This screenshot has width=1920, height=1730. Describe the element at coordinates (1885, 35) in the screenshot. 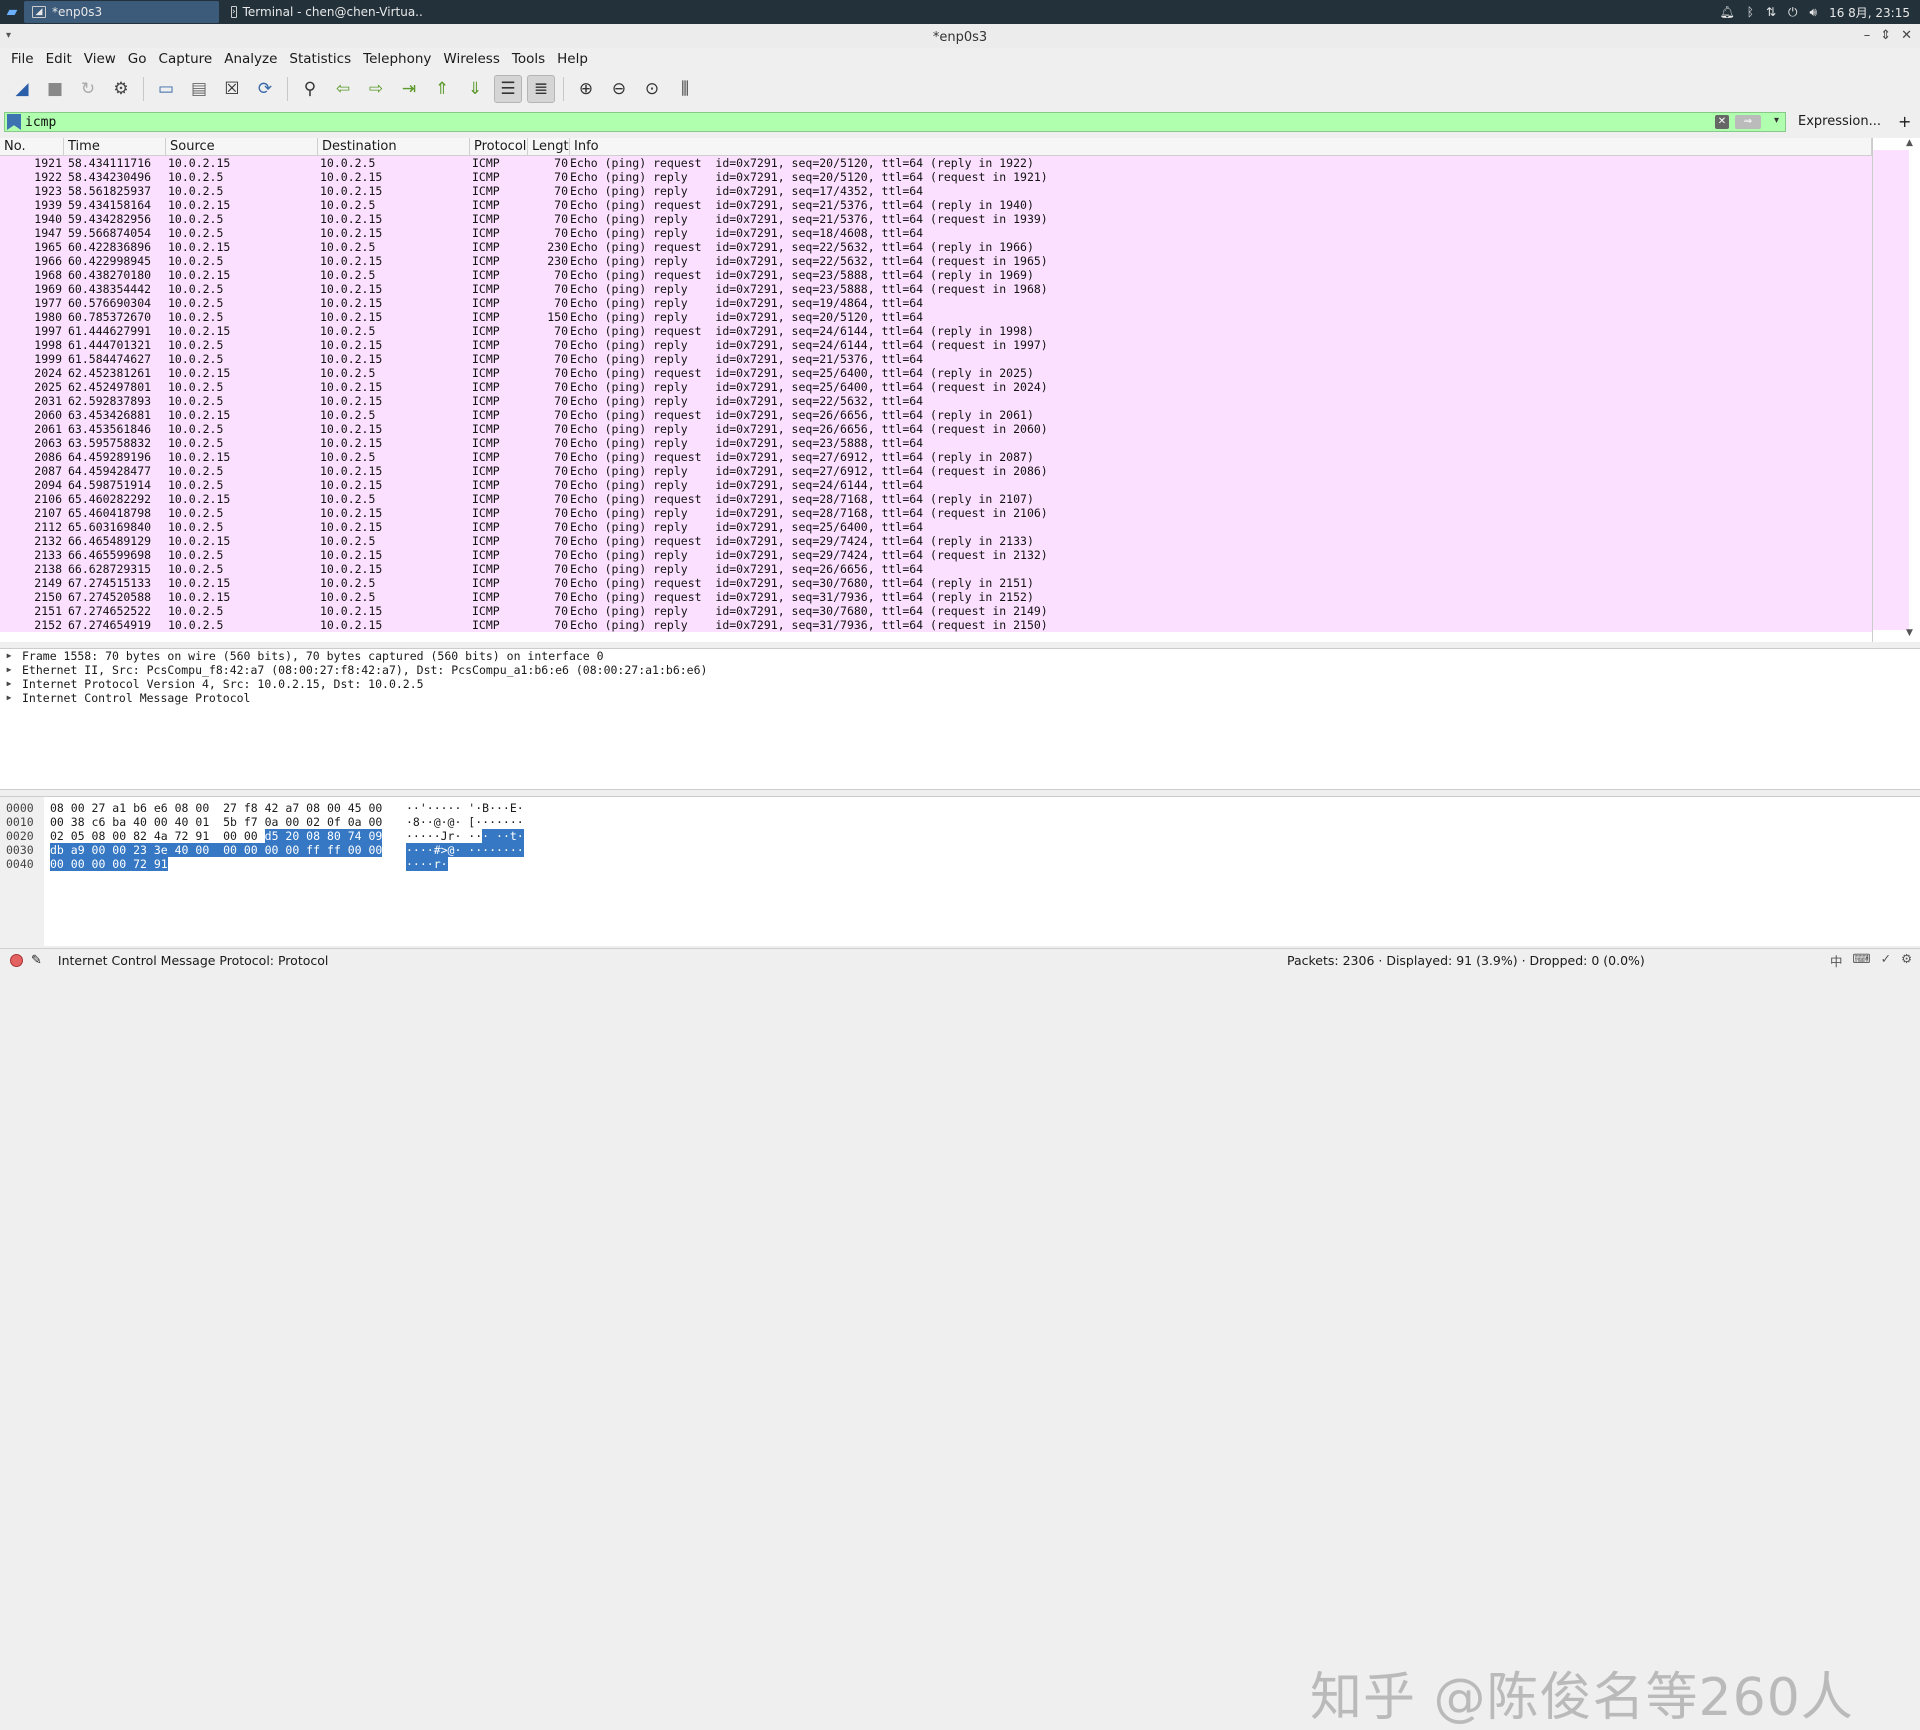

I see `maximize-button: ⇕` at that location.